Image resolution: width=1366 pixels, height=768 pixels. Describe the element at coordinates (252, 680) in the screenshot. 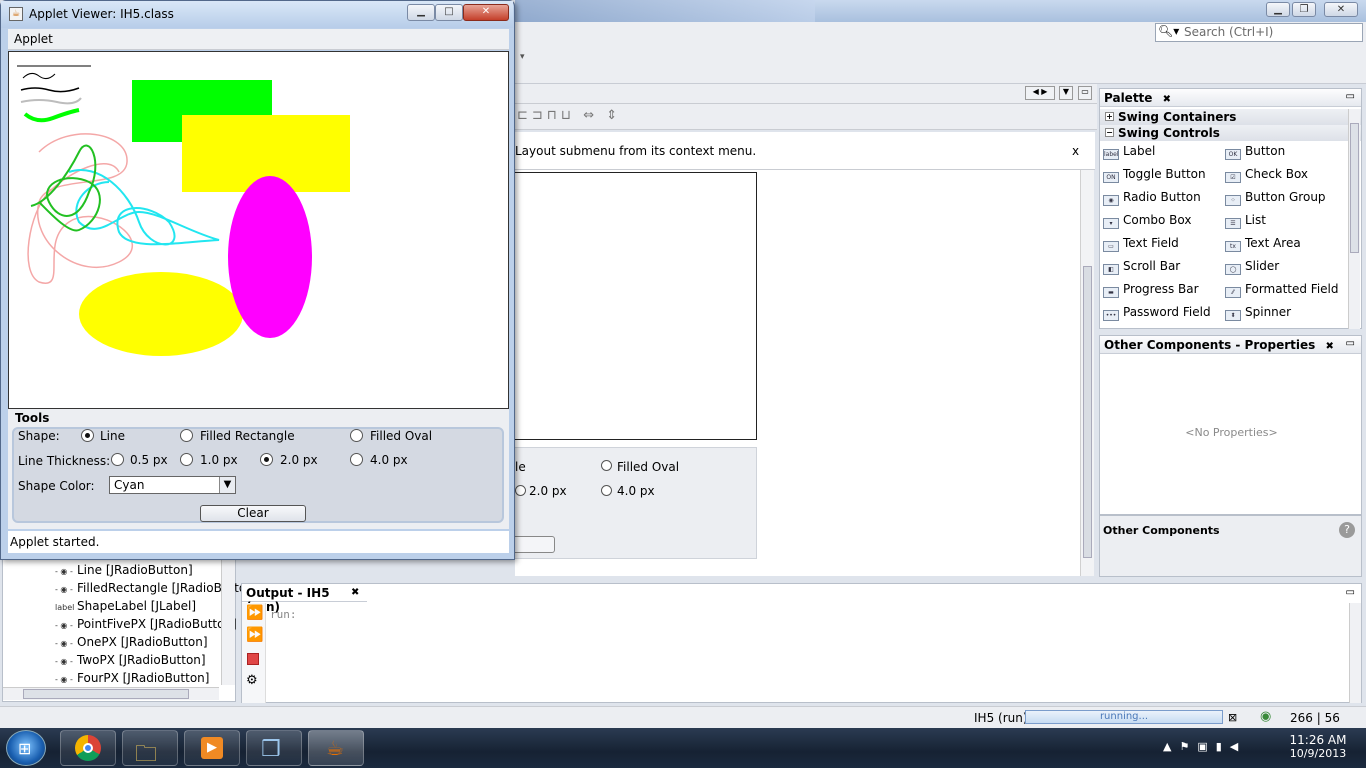

I see `settings-icon: ⚙` at that location.